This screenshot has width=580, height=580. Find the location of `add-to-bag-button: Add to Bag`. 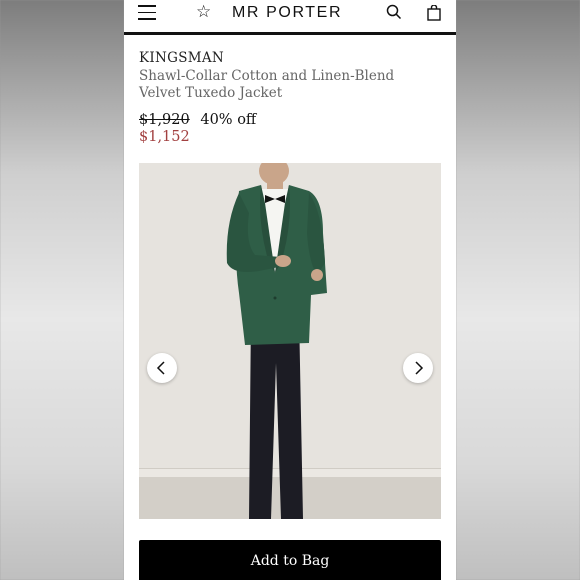

add-to-bag-button: Add to Bag is located at coordinates (290, 560).